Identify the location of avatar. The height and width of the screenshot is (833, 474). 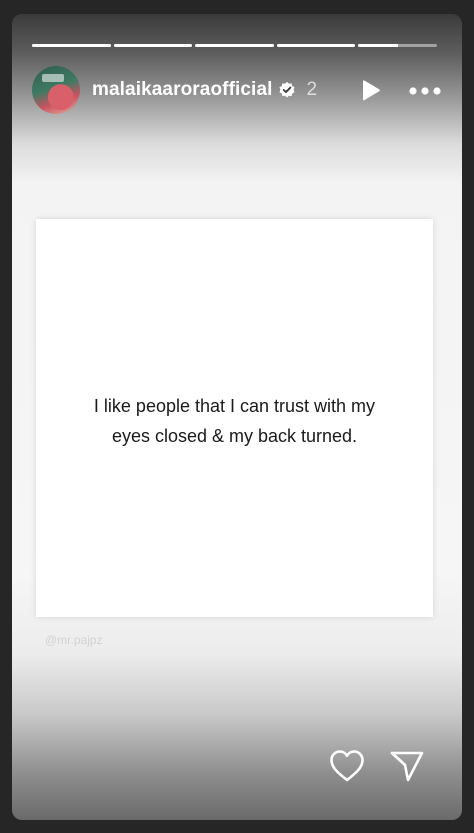
(56, 90).